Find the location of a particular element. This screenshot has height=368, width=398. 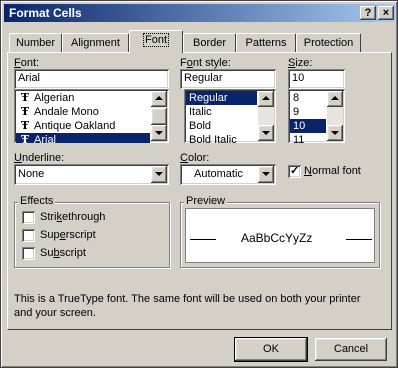

font-style-label: Font style: is located at coordinates (205, 63).